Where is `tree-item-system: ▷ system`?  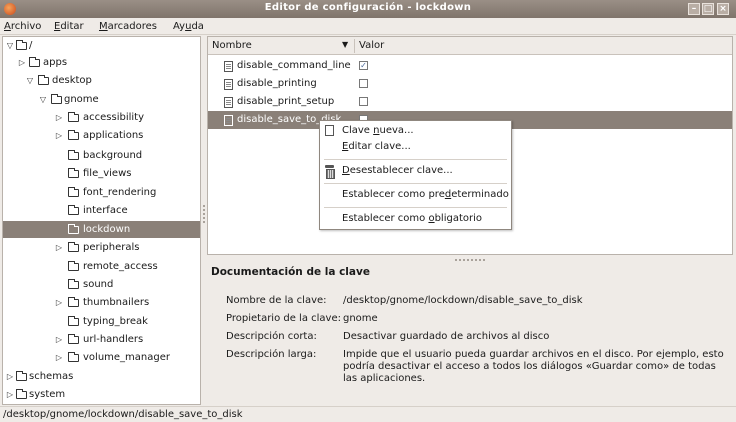
tree-item-system: ▷ system is located at coordinates (101, 394).